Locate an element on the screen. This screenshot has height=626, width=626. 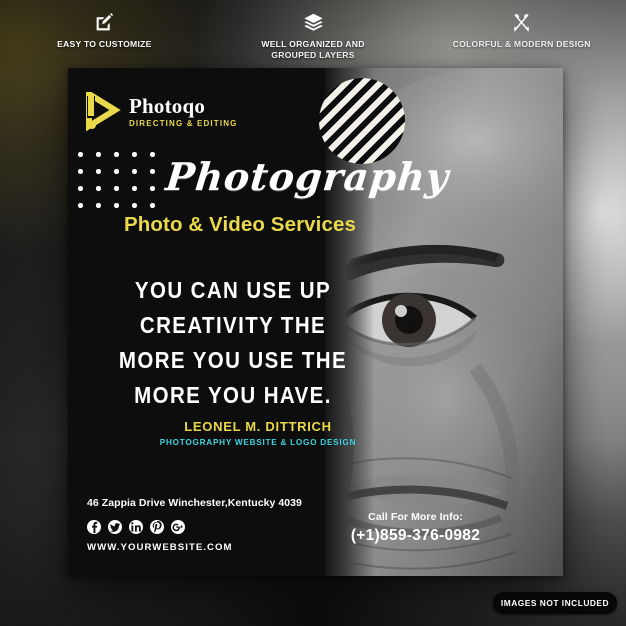
facebook-icon is located at coordinates (94, 527).